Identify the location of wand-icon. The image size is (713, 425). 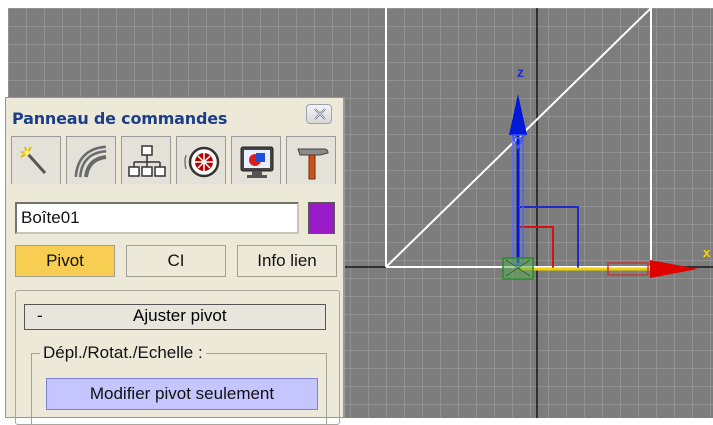
(33, 160).